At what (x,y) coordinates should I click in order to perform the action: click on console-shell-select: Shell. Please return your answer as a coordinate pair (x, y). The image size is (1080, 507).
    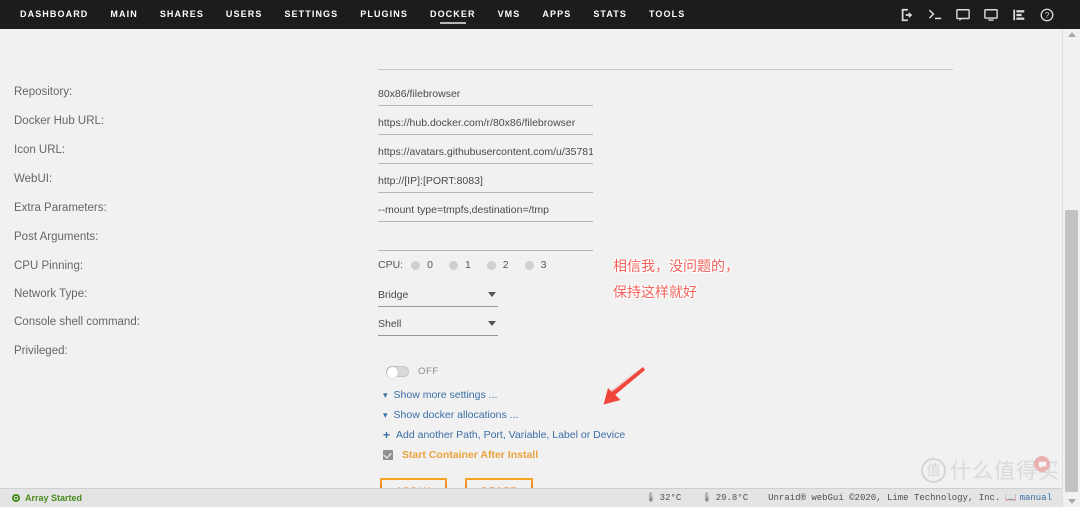
    Looking at the image, I should click on (438, 326).